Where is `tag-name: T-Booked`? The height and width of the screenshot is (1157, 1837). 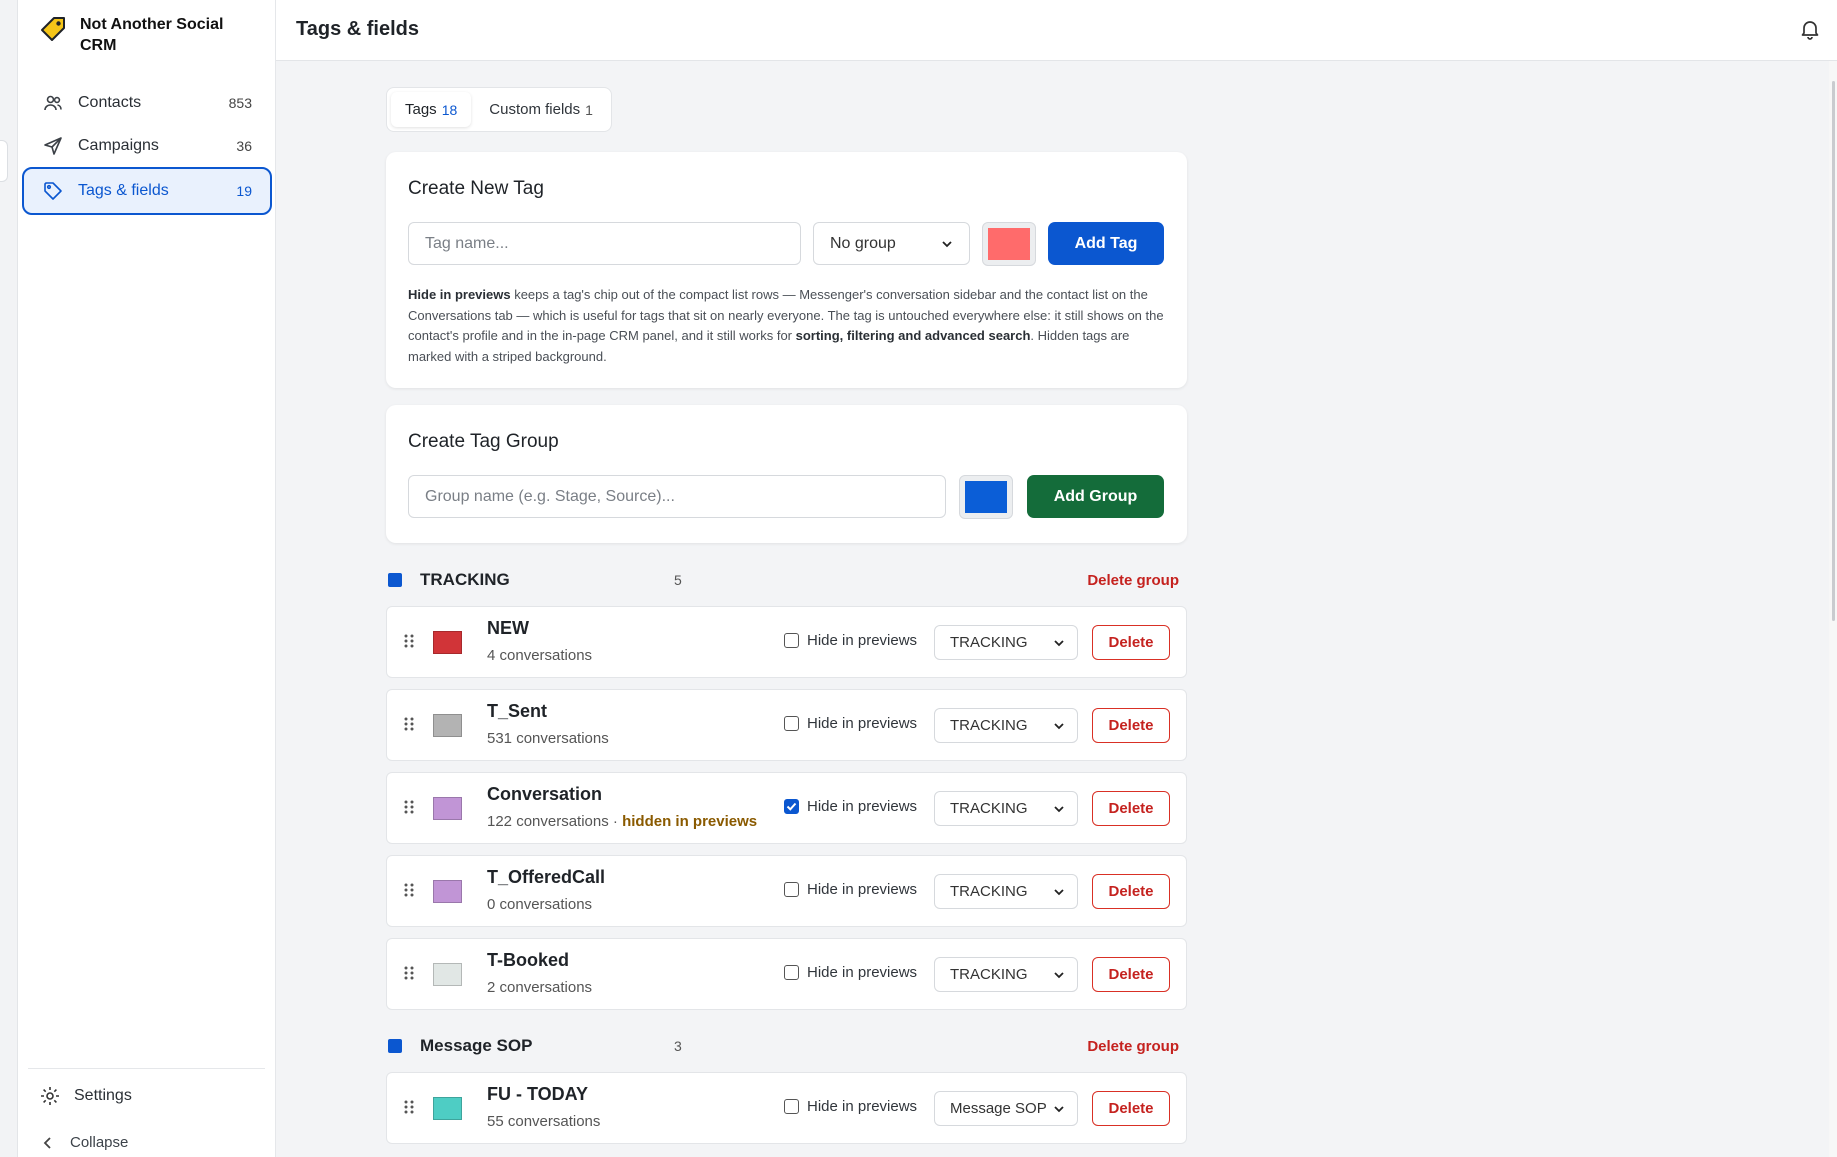
tag-name: T-Booked is located at coordinates (528, 960).